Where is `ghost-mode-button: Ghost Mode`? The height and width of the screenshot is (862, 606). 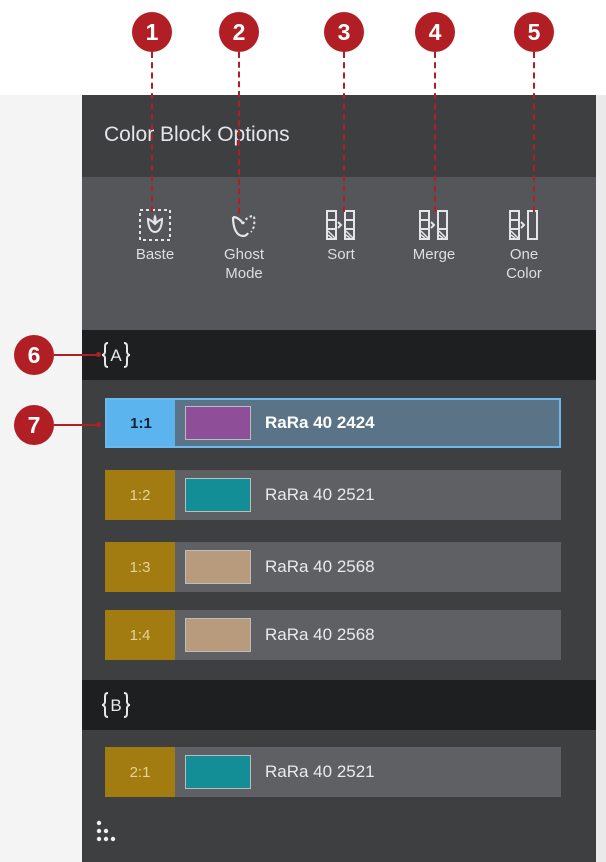
ghost-mode-button: Ghost Mode is located at coordinates (244, 257).